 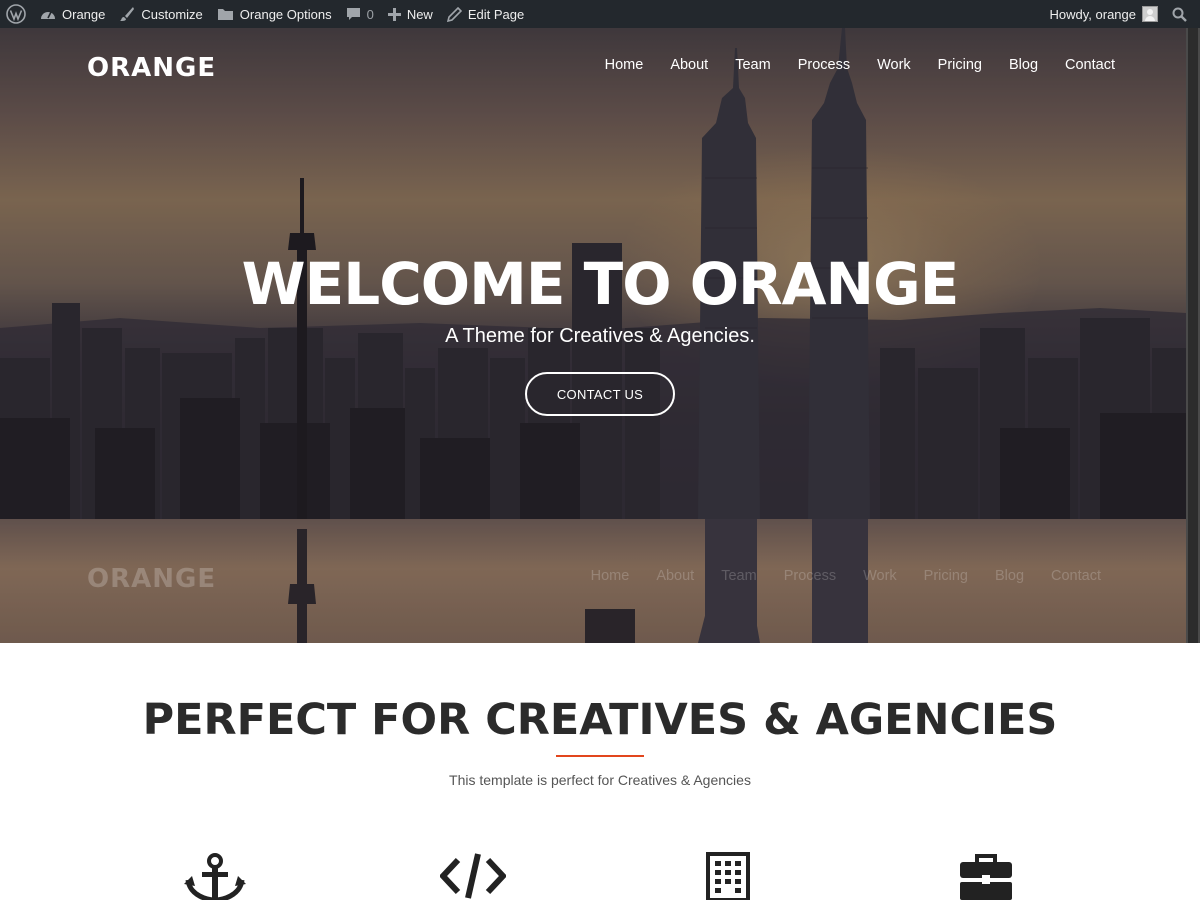 I want to click on adminbar-options-link: Orange Options, so click(x=274, y=14).